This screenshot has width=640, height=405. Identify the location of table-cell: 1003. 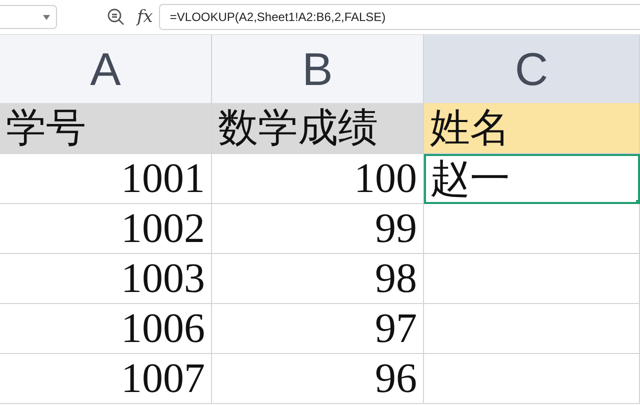
(106, 279).